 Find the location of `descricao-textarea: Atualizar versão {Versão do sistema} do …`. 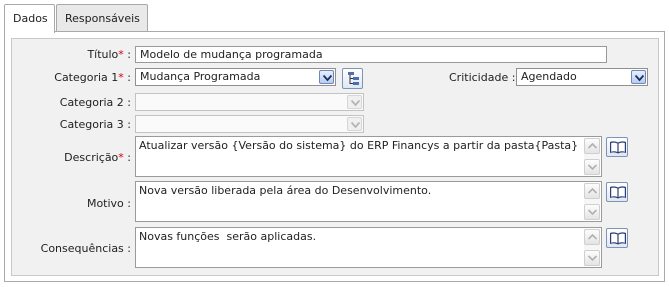

descricao-textarea: Atualizar versão {Versão do sistema} do … is located at coordinates (368, 156).